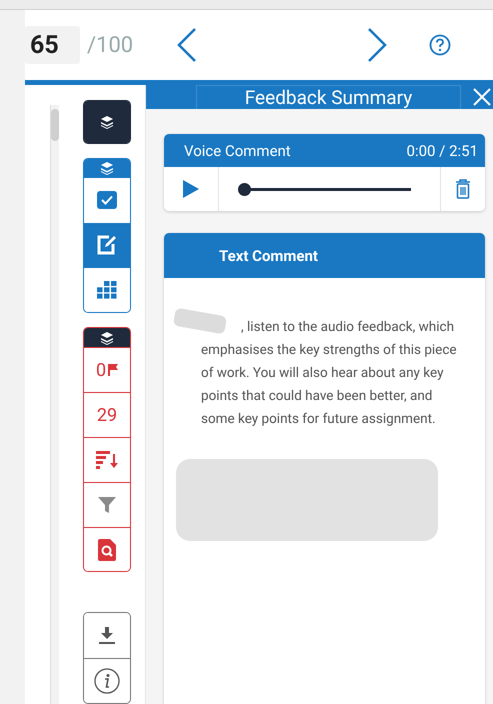 The image size is (493, 704). I want to click on slider-thumb, so click(244, 189).